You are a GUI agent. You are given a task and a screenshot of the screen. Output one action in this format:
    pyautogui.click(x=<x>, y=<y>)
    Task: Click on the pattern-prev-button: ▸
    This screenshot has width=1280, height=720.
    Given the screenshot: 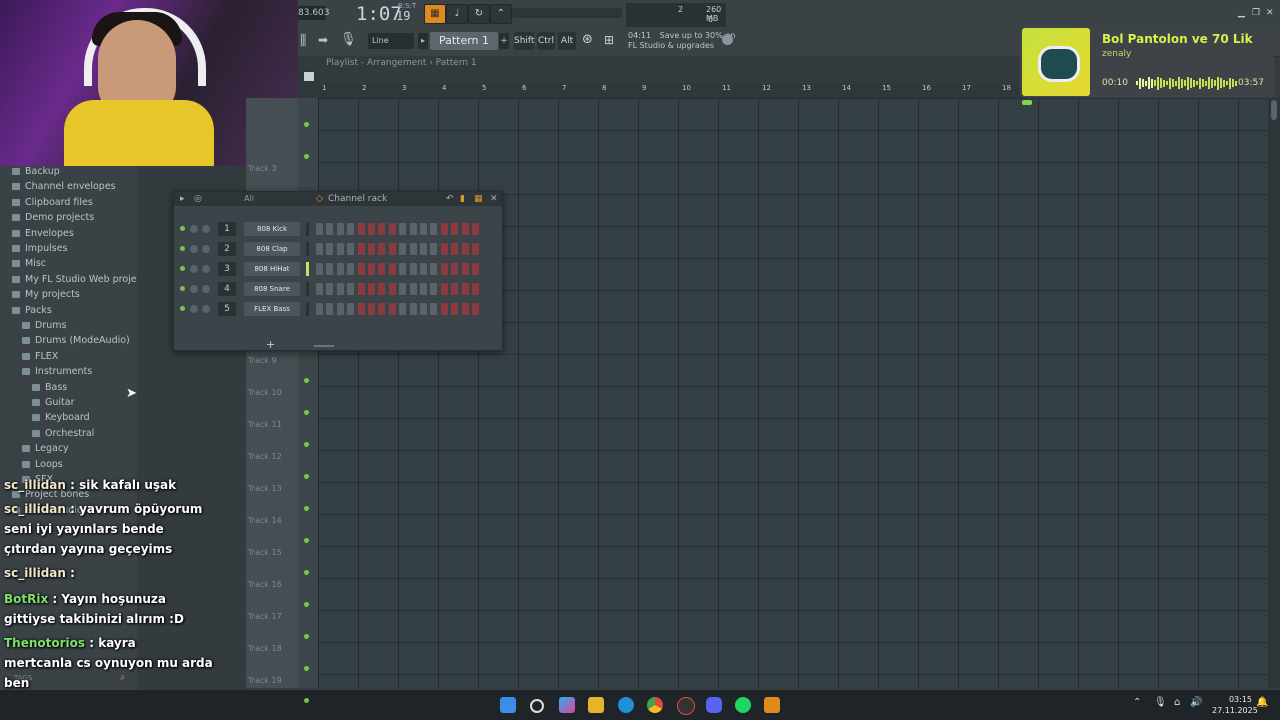 What is the action you would take?
    pyautogui.click(x=423, y=41)
    